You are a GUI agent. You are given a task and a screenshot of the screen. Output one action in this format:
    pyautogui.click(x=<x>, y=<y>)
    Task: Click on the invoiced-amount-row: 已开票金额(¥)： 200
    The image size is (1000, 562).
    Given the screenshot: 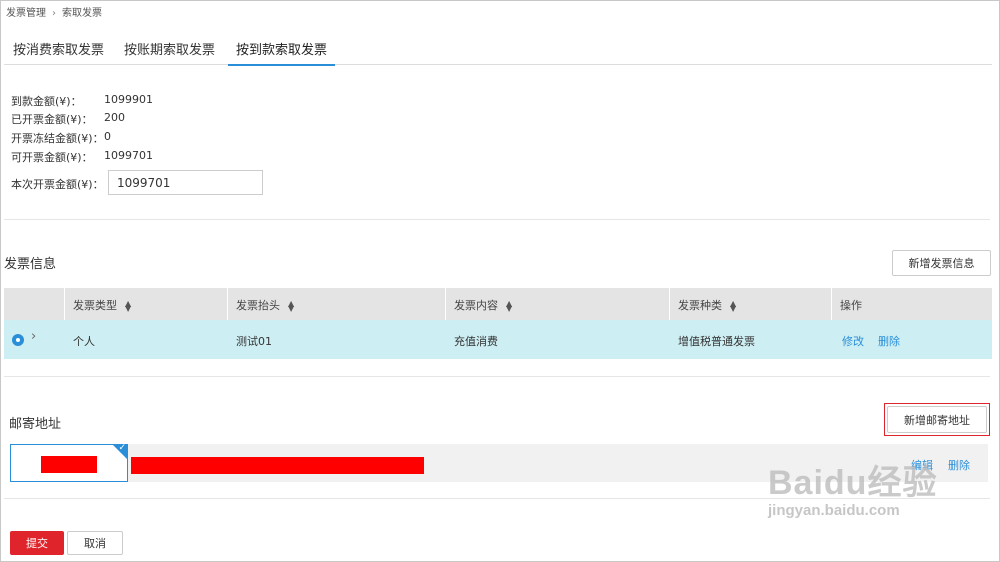 What is the action you would take?
    pyautogui.click(x=68, y=119)
    